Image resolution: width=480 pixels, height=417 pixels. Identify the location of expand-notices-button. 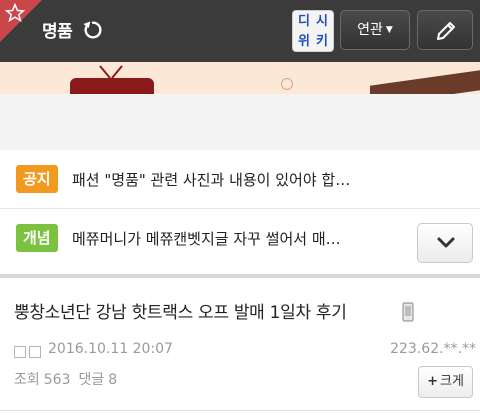
(445, 243).